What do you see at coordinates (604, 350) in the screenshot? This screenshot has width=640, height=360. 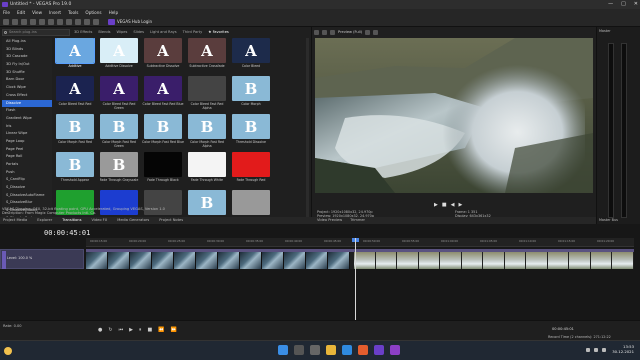 I see `language-indicator` at bounding box center [604, 350].